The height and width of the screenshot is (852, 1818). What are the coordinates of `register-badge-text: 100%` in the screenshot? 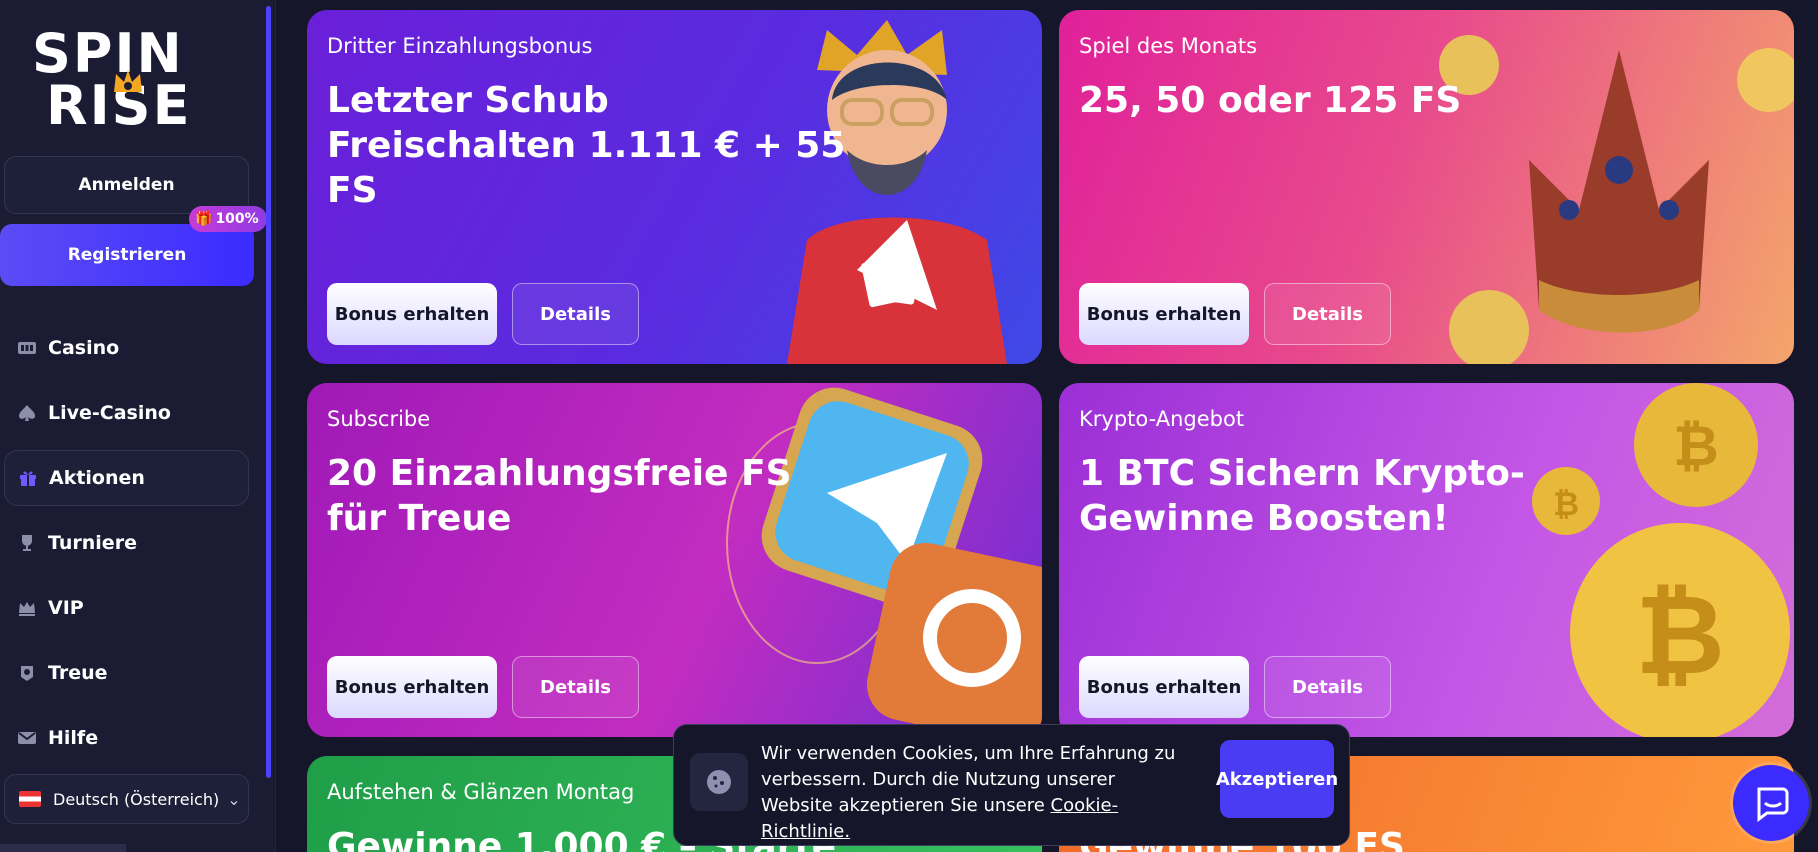 It's located at (237, 219).